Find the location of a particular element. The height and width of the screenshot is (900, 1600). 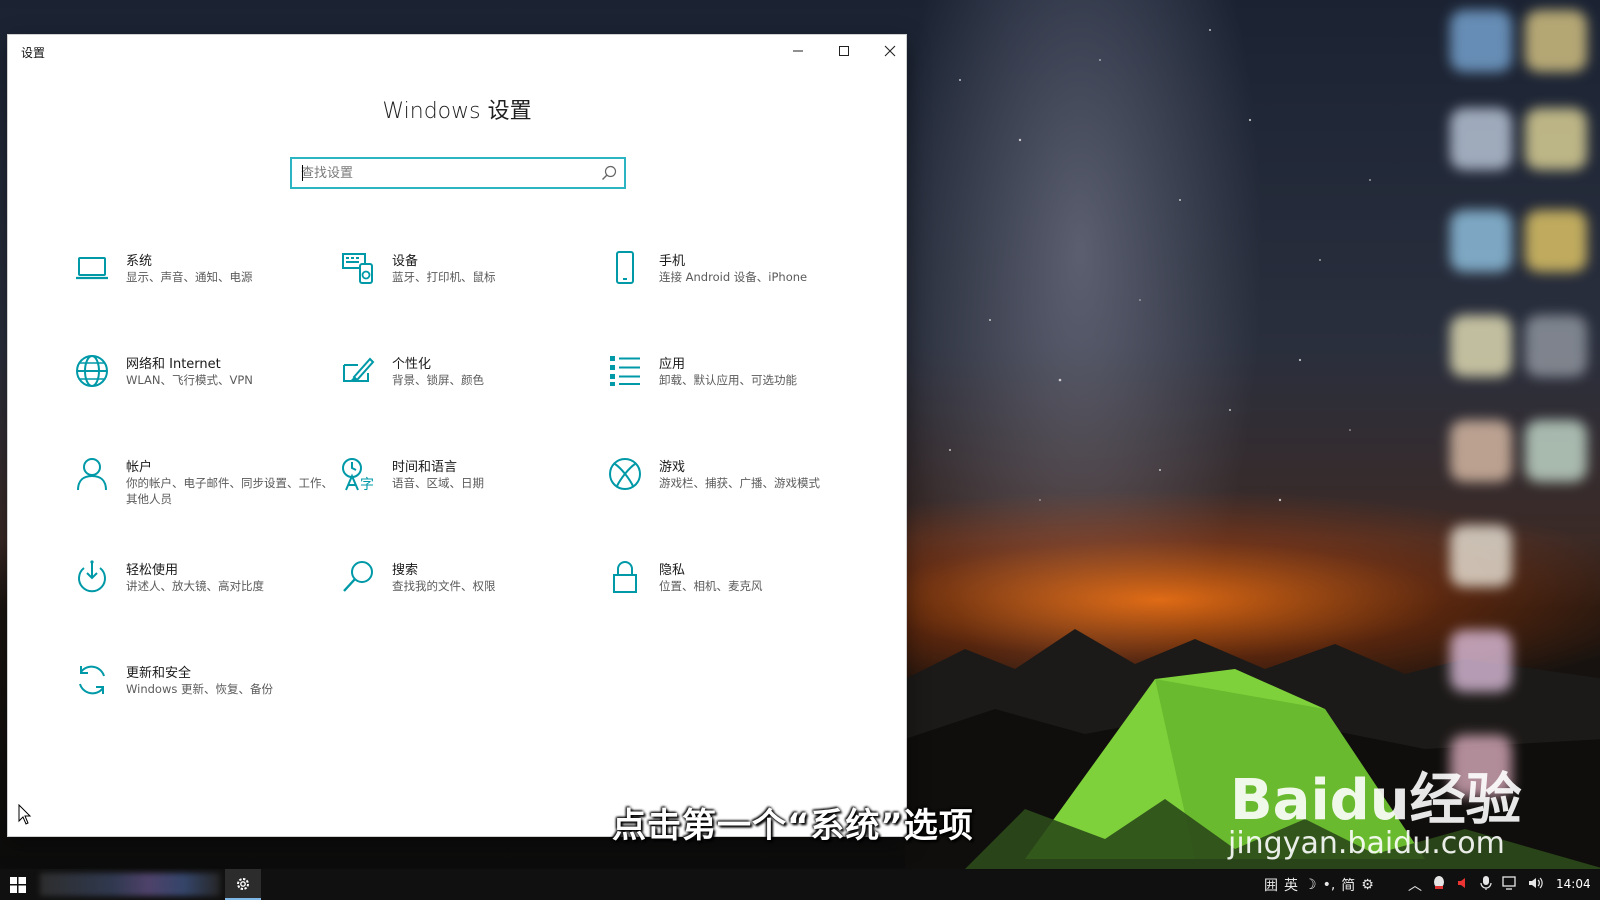

tile-accounts: 帐户 你的帐户、电子邮件、同步设置、工作、其他人员 is located at coordinates (203, 491).